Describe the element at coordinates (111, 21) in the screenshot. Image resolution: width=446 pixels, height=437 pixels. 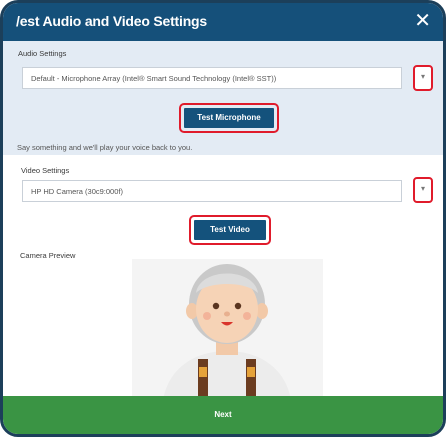
I see `dialog-title: /est Audio and Video Settings` at that location.